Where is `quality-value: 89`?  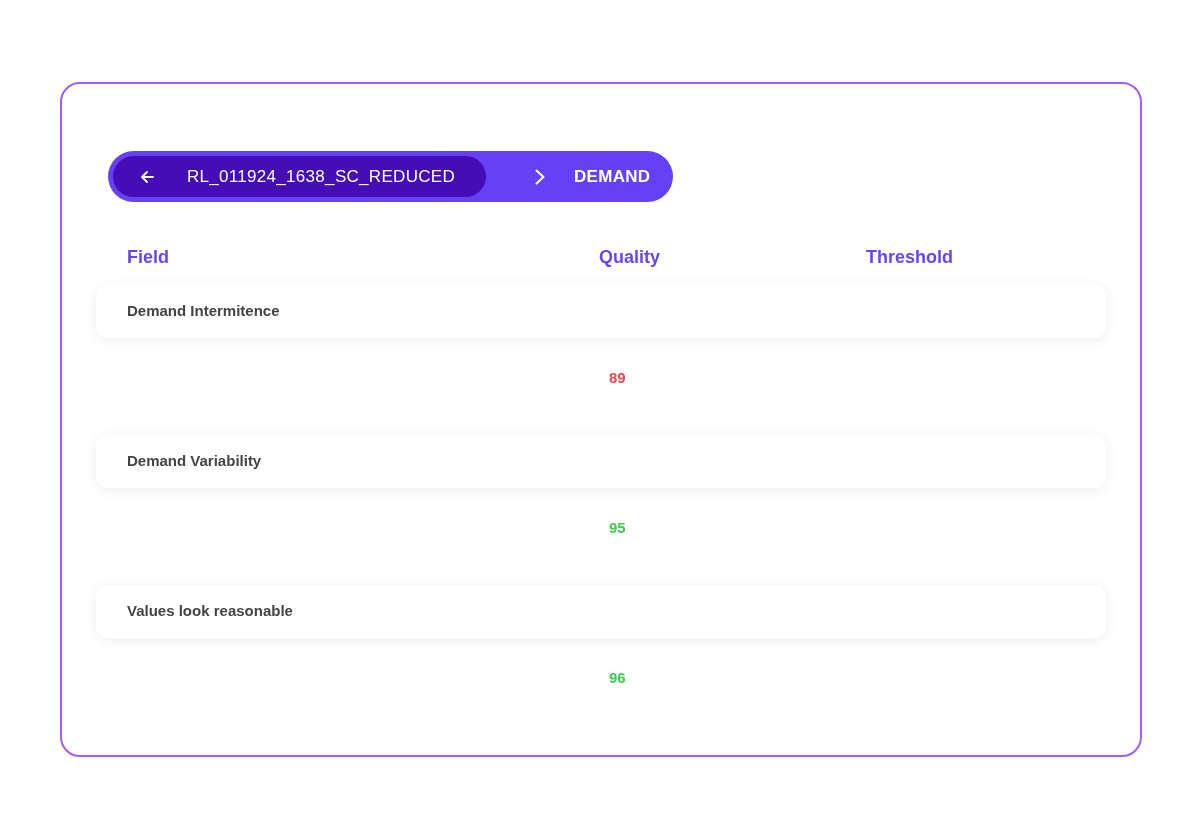
quality-value: 89 is located at coordinates (617, 377).